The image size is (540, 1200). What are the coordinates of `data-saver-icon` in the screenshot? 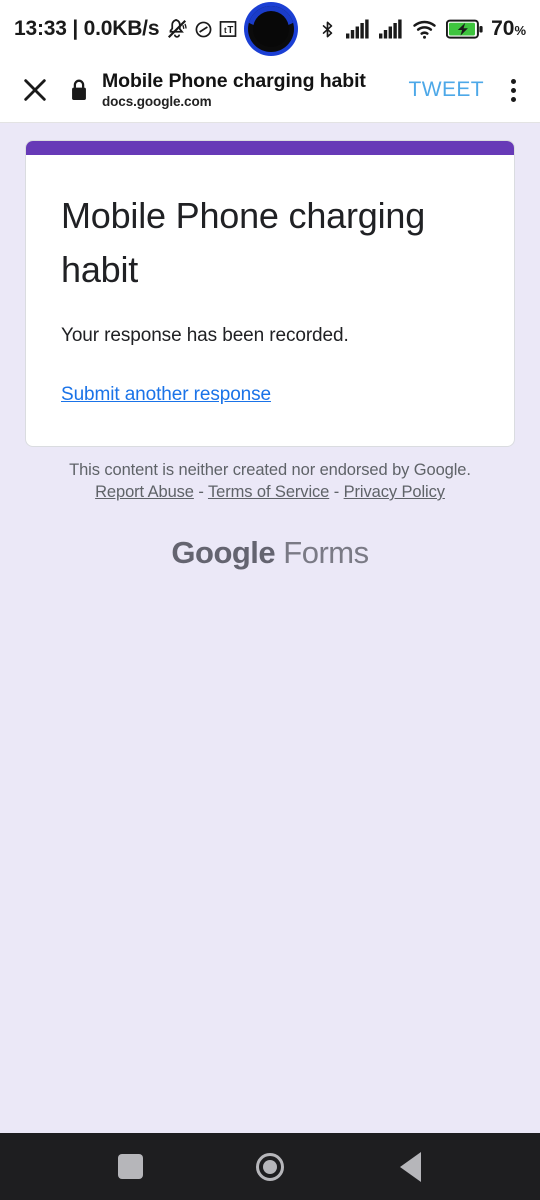 It's located at (203, 29).